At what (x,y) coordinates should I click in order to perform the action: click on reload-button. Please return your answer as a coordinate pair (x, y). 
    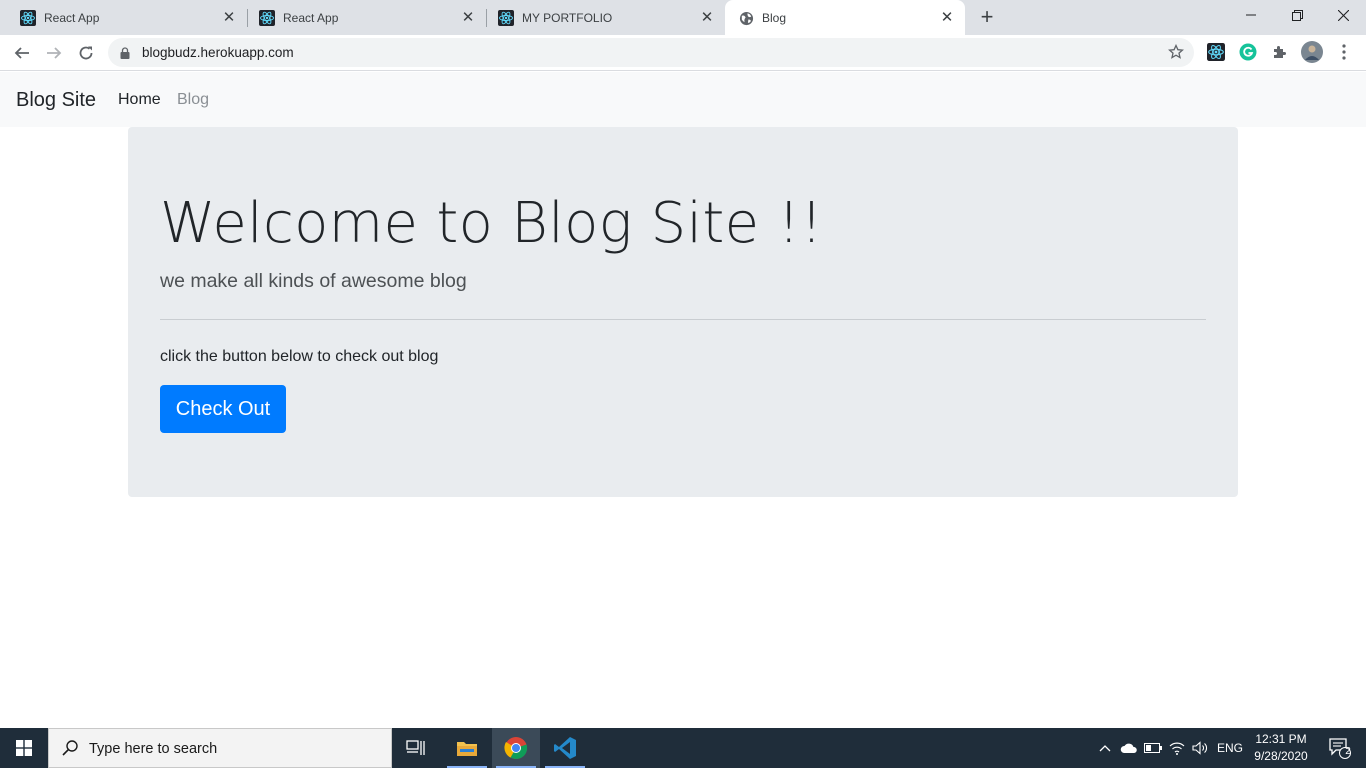
    Looking at the image, I should click on (86, 53).